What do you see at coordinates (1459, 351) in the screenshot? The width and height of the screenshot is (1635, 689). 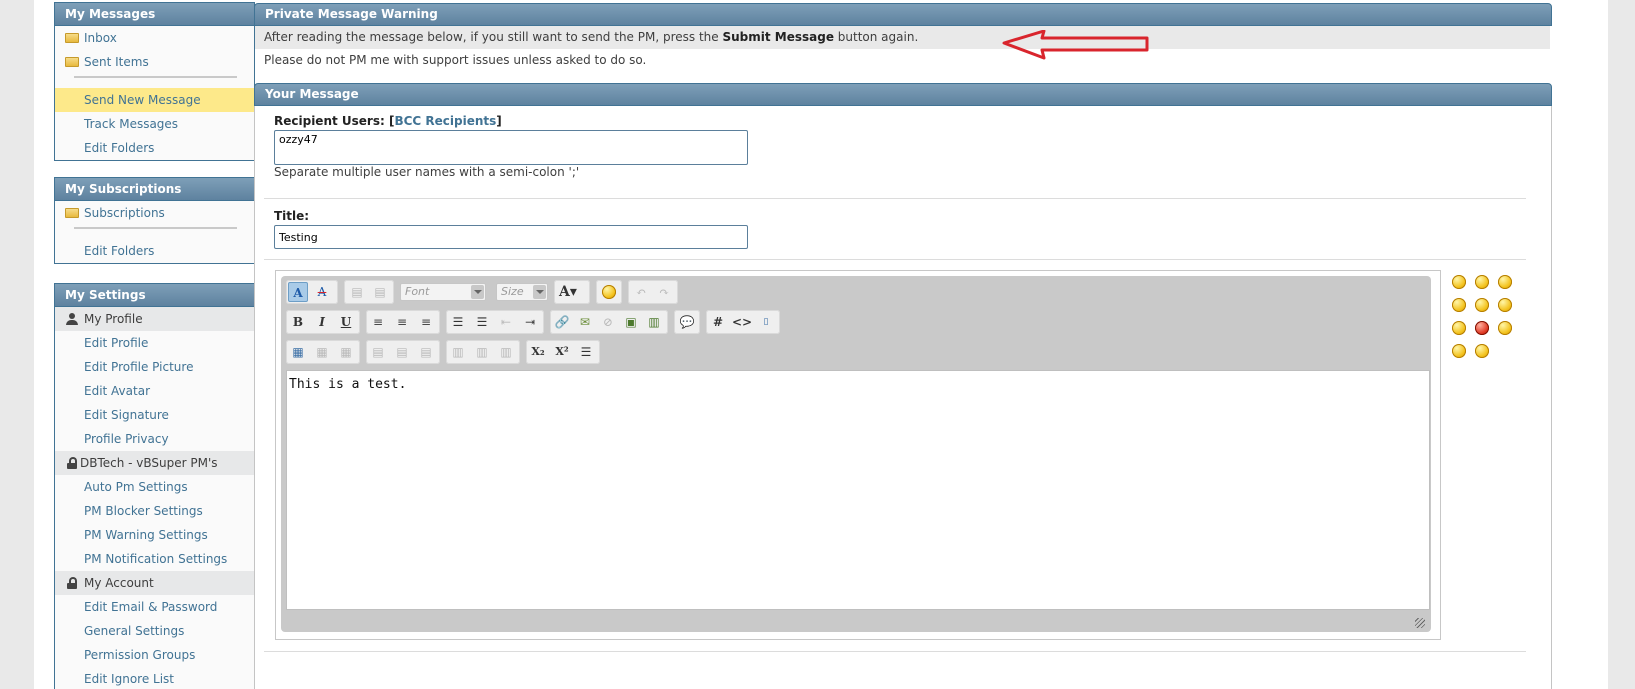 I see `cool-smiley-icon` at bounding box center [1459, 351].